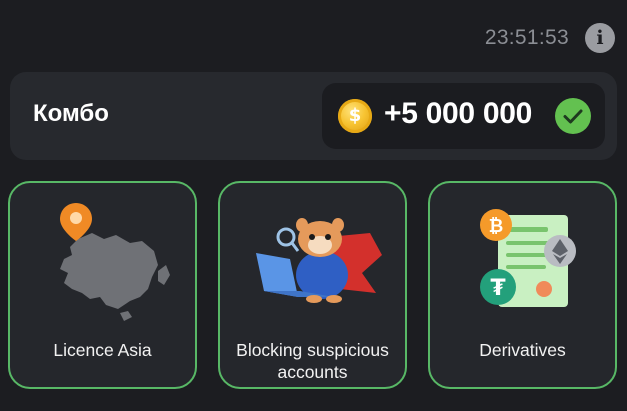  I want to click on combo-title: Комбо, so click(71, 113).